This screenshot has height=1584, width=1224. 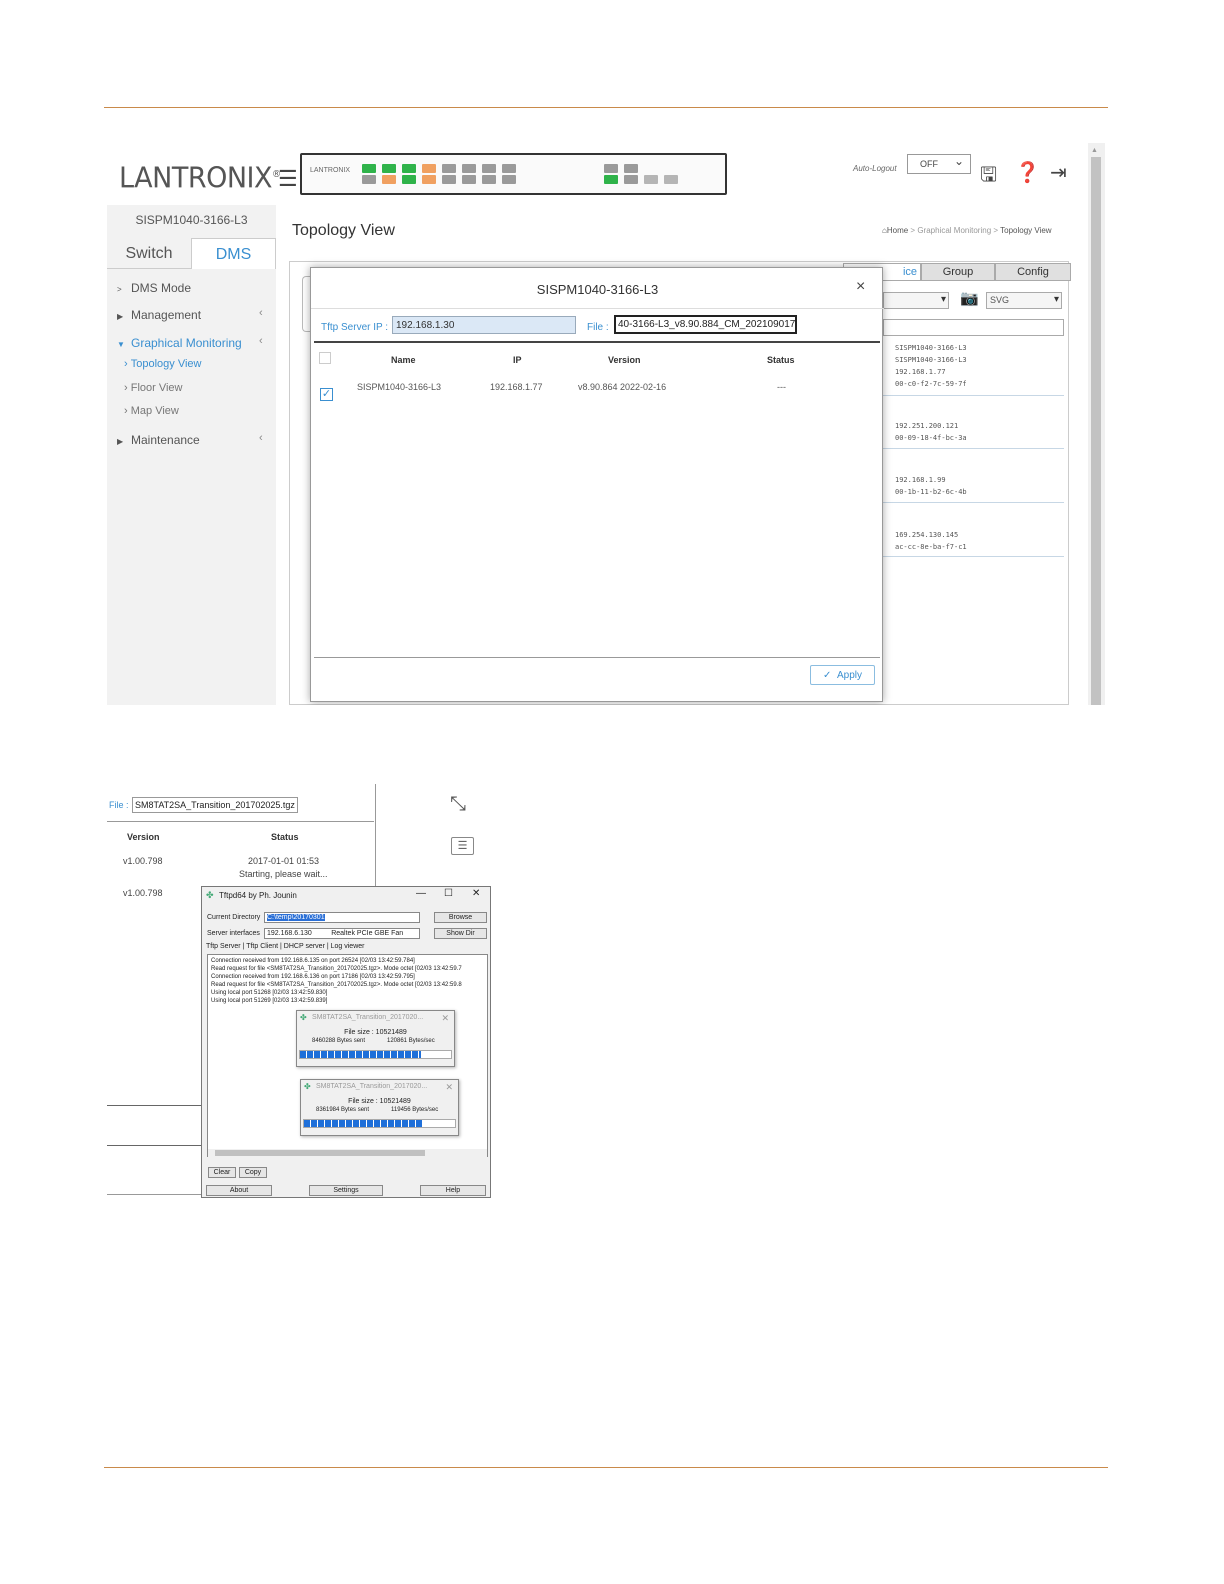 What do you see at coordinates (516, 387) in the screenshot?
I see `row-ip: 192.168.1.77` at bounding box center [516, 387].